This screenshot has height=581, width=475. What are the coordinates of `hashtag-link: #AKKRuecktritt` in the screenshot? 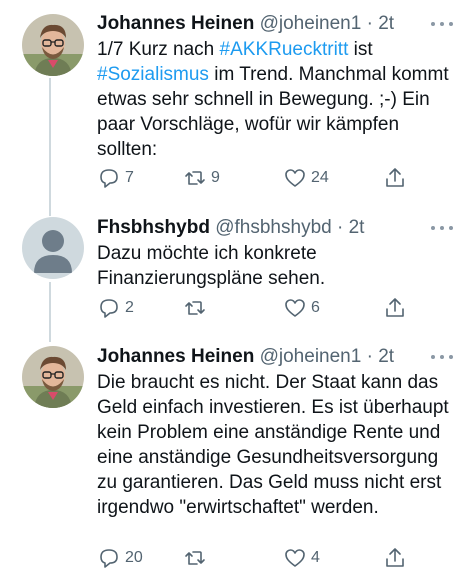 It's located at (284, 49).